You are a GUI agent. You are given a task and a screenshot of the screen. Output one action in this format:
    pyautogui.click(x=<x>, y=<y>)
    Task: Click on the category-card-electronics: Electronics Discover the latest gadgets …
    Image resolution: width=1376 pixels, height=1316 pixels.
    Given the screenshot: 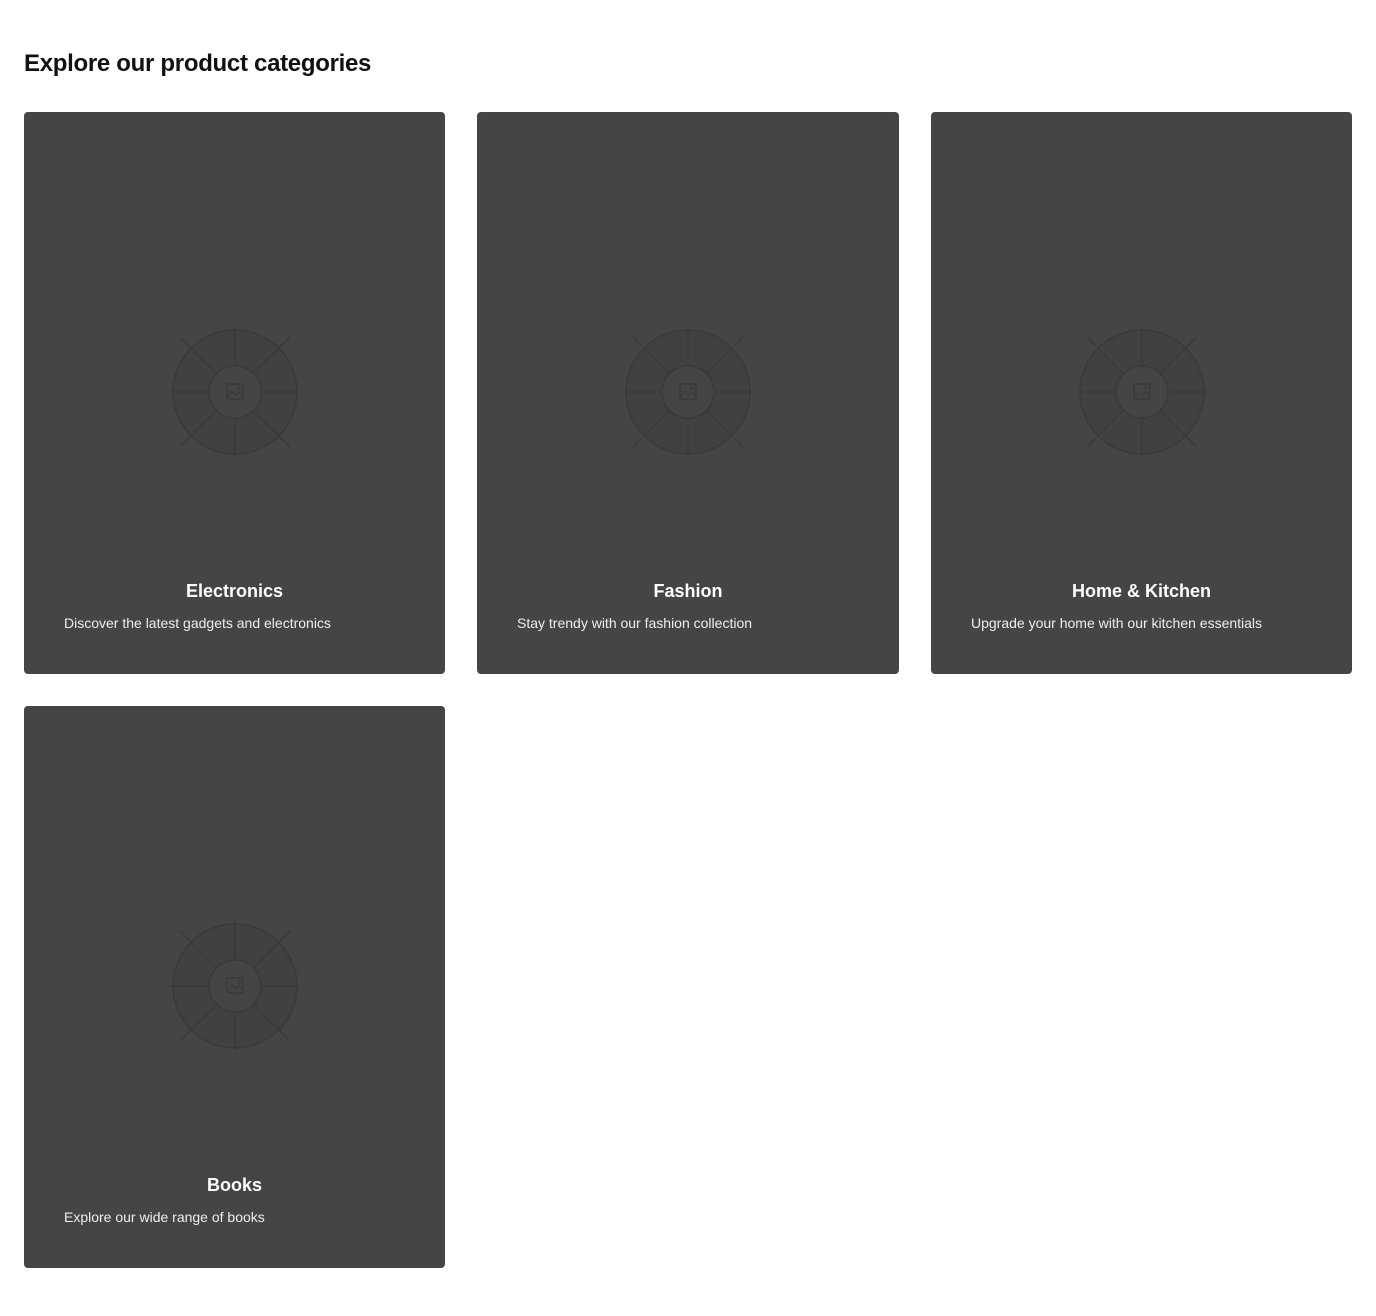 What is the action you would take?
    pyautogui.click(x=234, y=393)
    